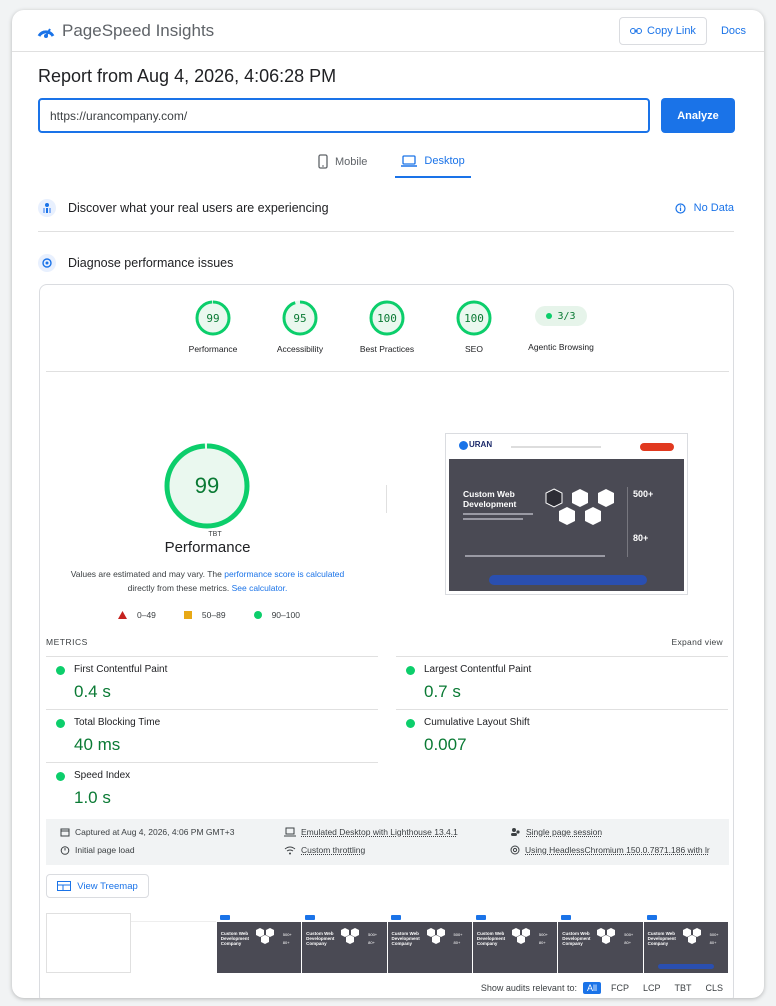 This screenshot has width=776, height=1006. I want to click on session-text: Single page session, so click(564, 832).